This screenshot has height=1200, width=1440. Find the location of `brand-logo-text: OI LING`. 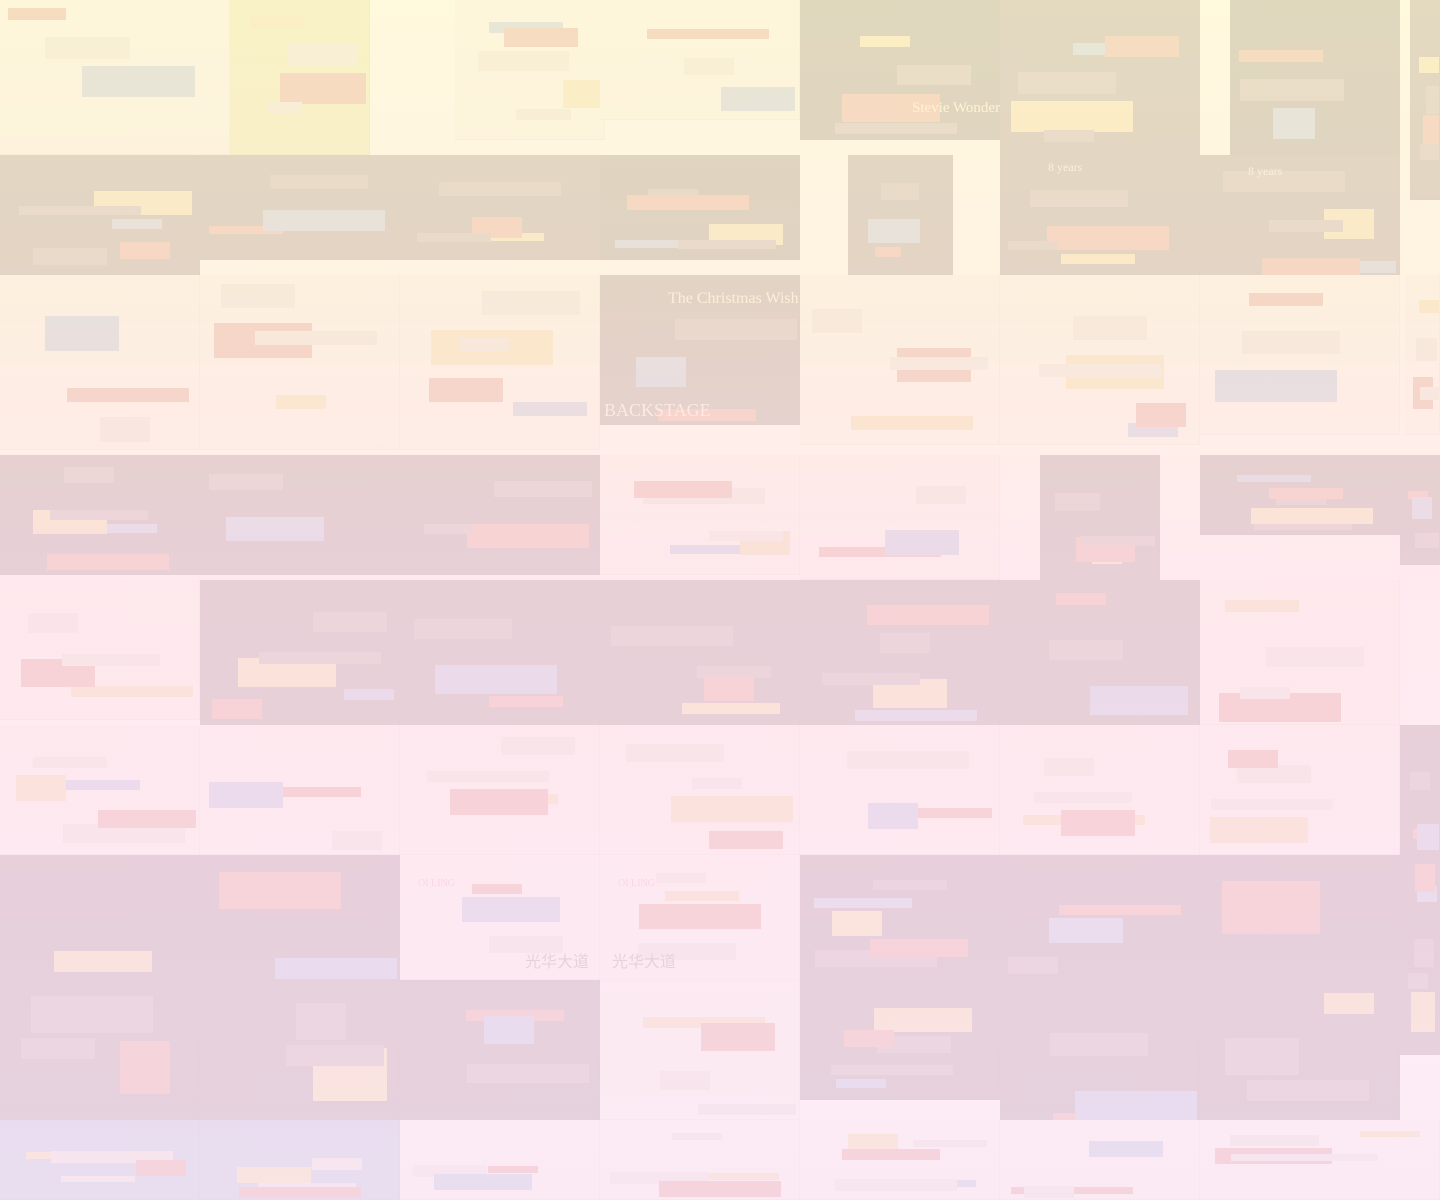

brand-logo-text: OI LING is located at coordinates (636, 883).